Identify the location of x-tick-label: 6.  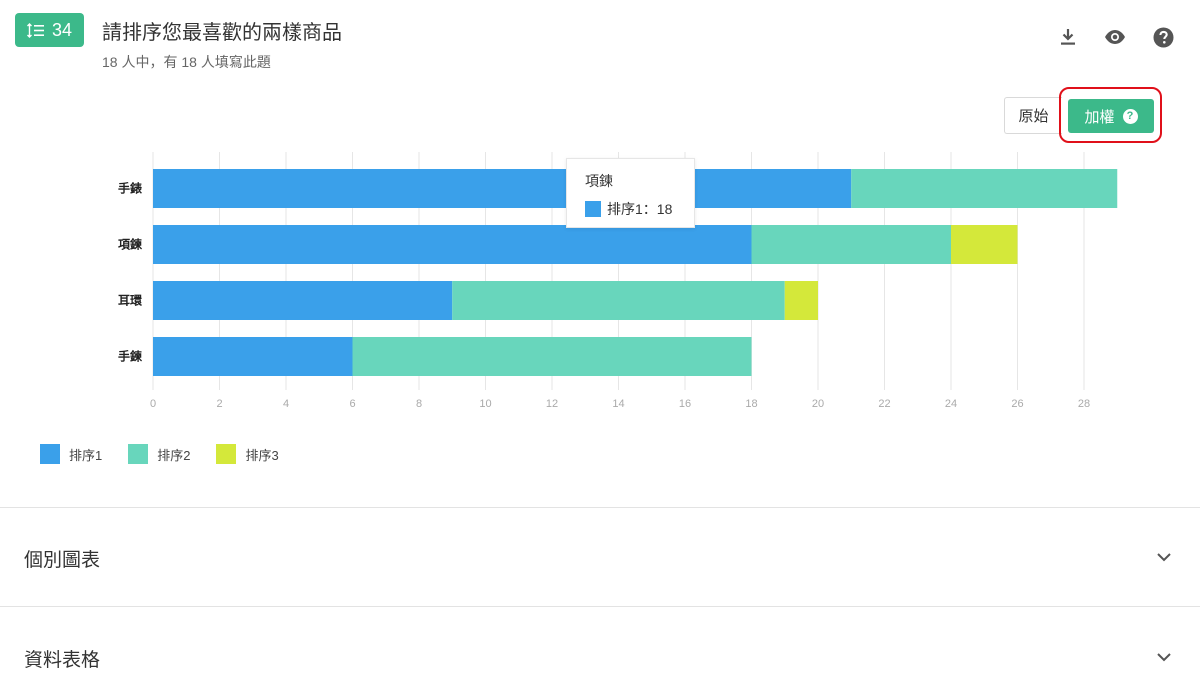
(352, 404).